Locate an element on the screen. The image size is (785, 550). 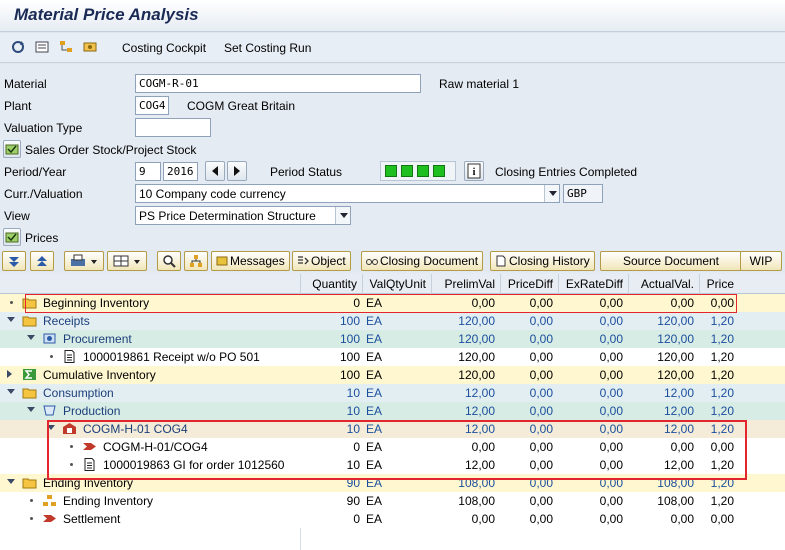
collapse-icon is located at coordinates (42, 261).